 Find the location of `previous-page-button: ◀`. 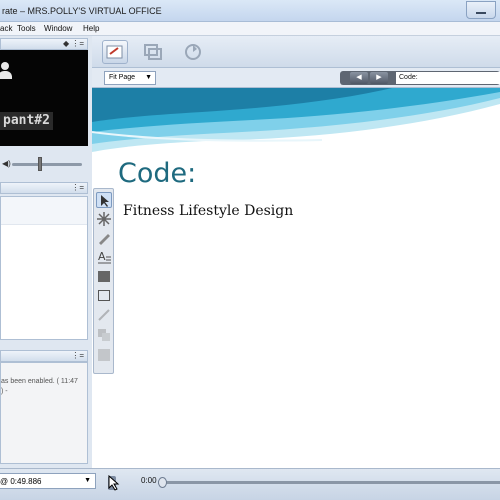

previous-page-button: ◀ is located at coordinates (359, 78).